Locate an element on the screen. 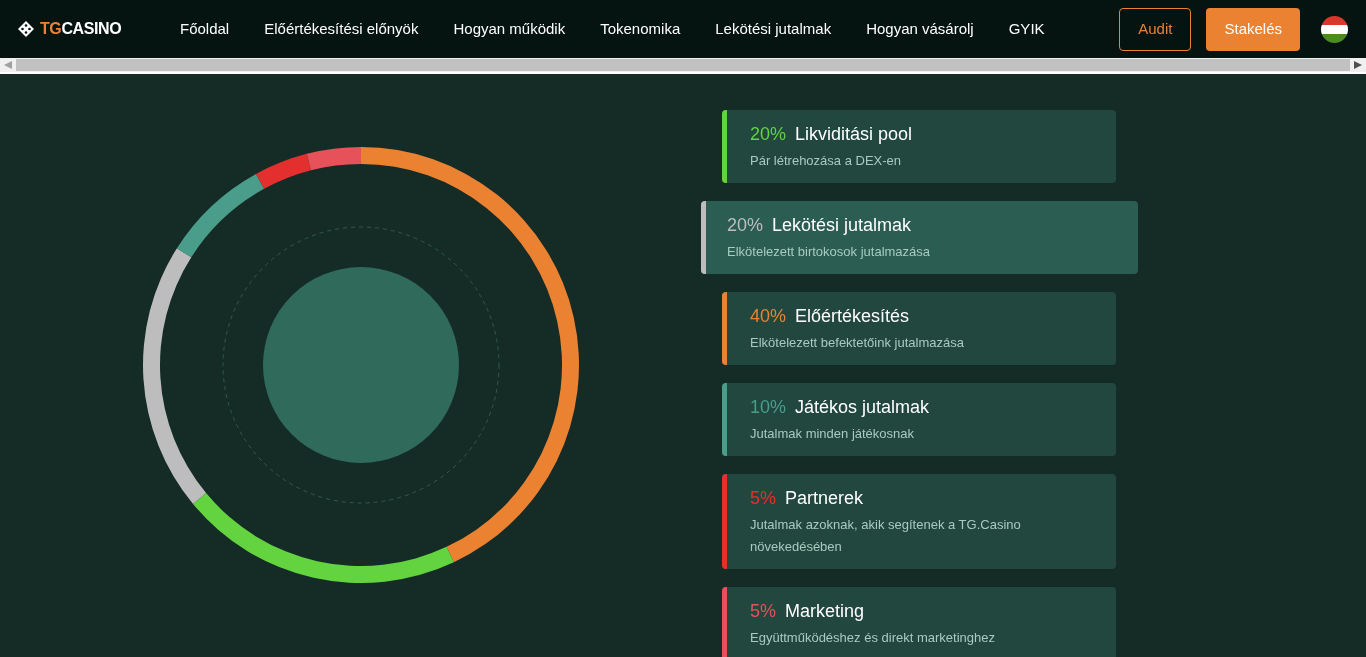  scrollbar-thumb is located at coordinates (683, 65).